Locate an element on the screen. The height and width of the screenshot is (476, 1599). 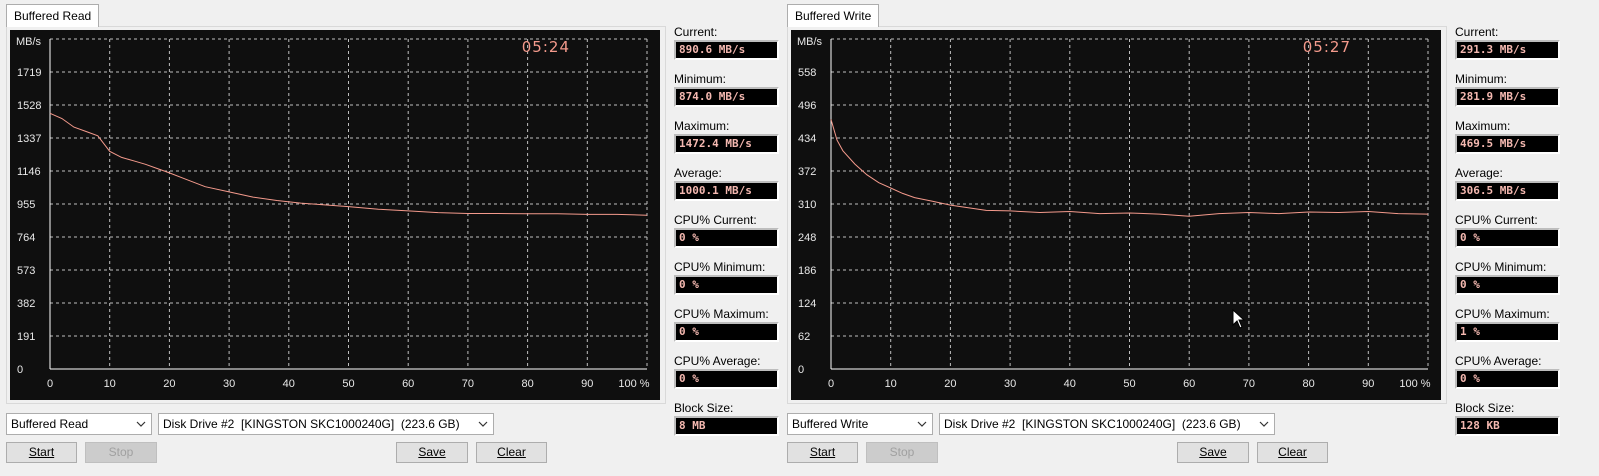
y-tick-label: 955 is located at coordinates (26, 205).